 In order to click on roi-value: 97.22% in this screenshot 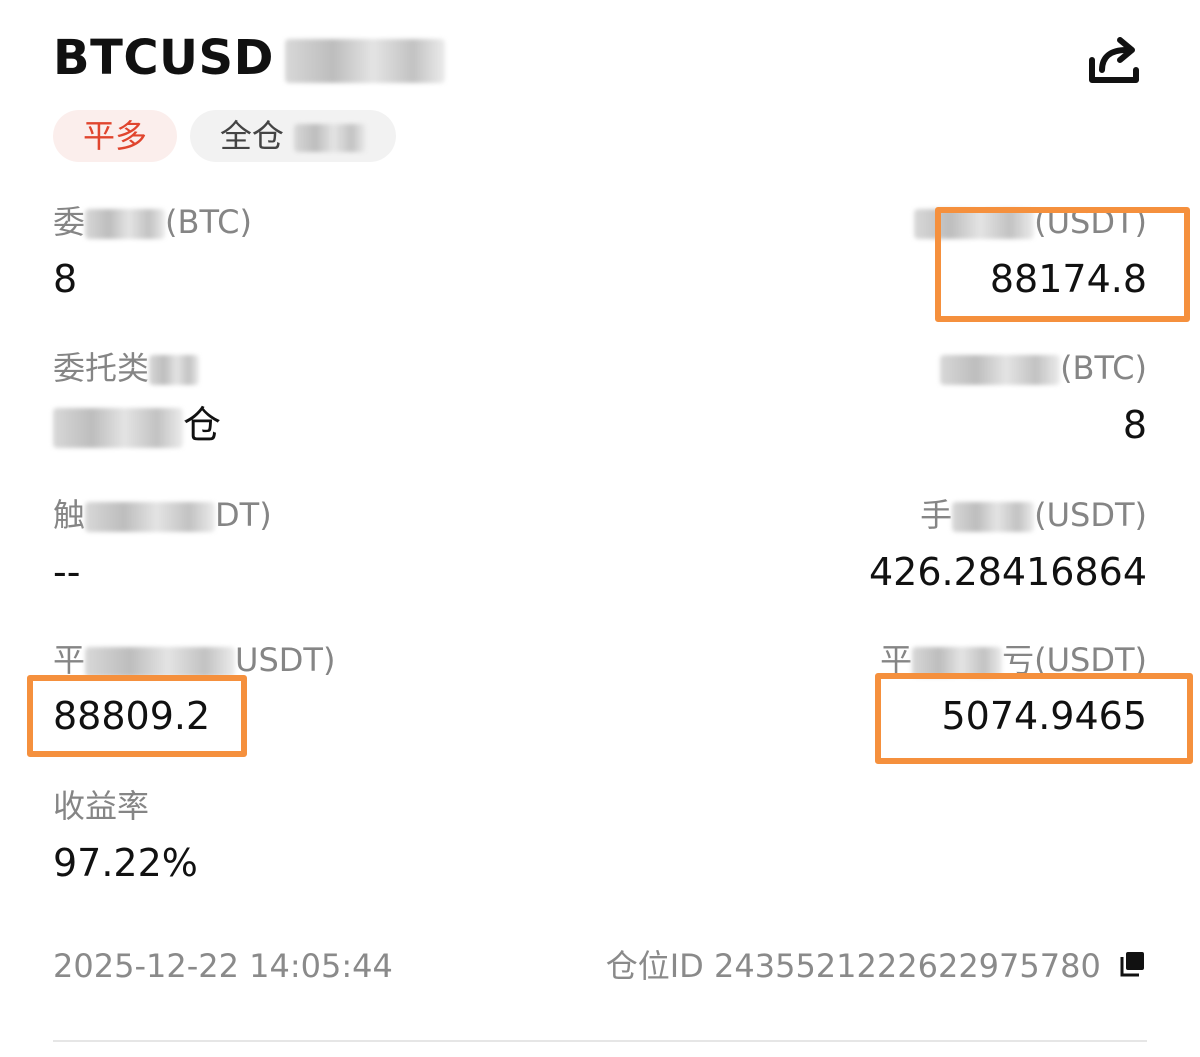, I will do `click(125, 863)`.